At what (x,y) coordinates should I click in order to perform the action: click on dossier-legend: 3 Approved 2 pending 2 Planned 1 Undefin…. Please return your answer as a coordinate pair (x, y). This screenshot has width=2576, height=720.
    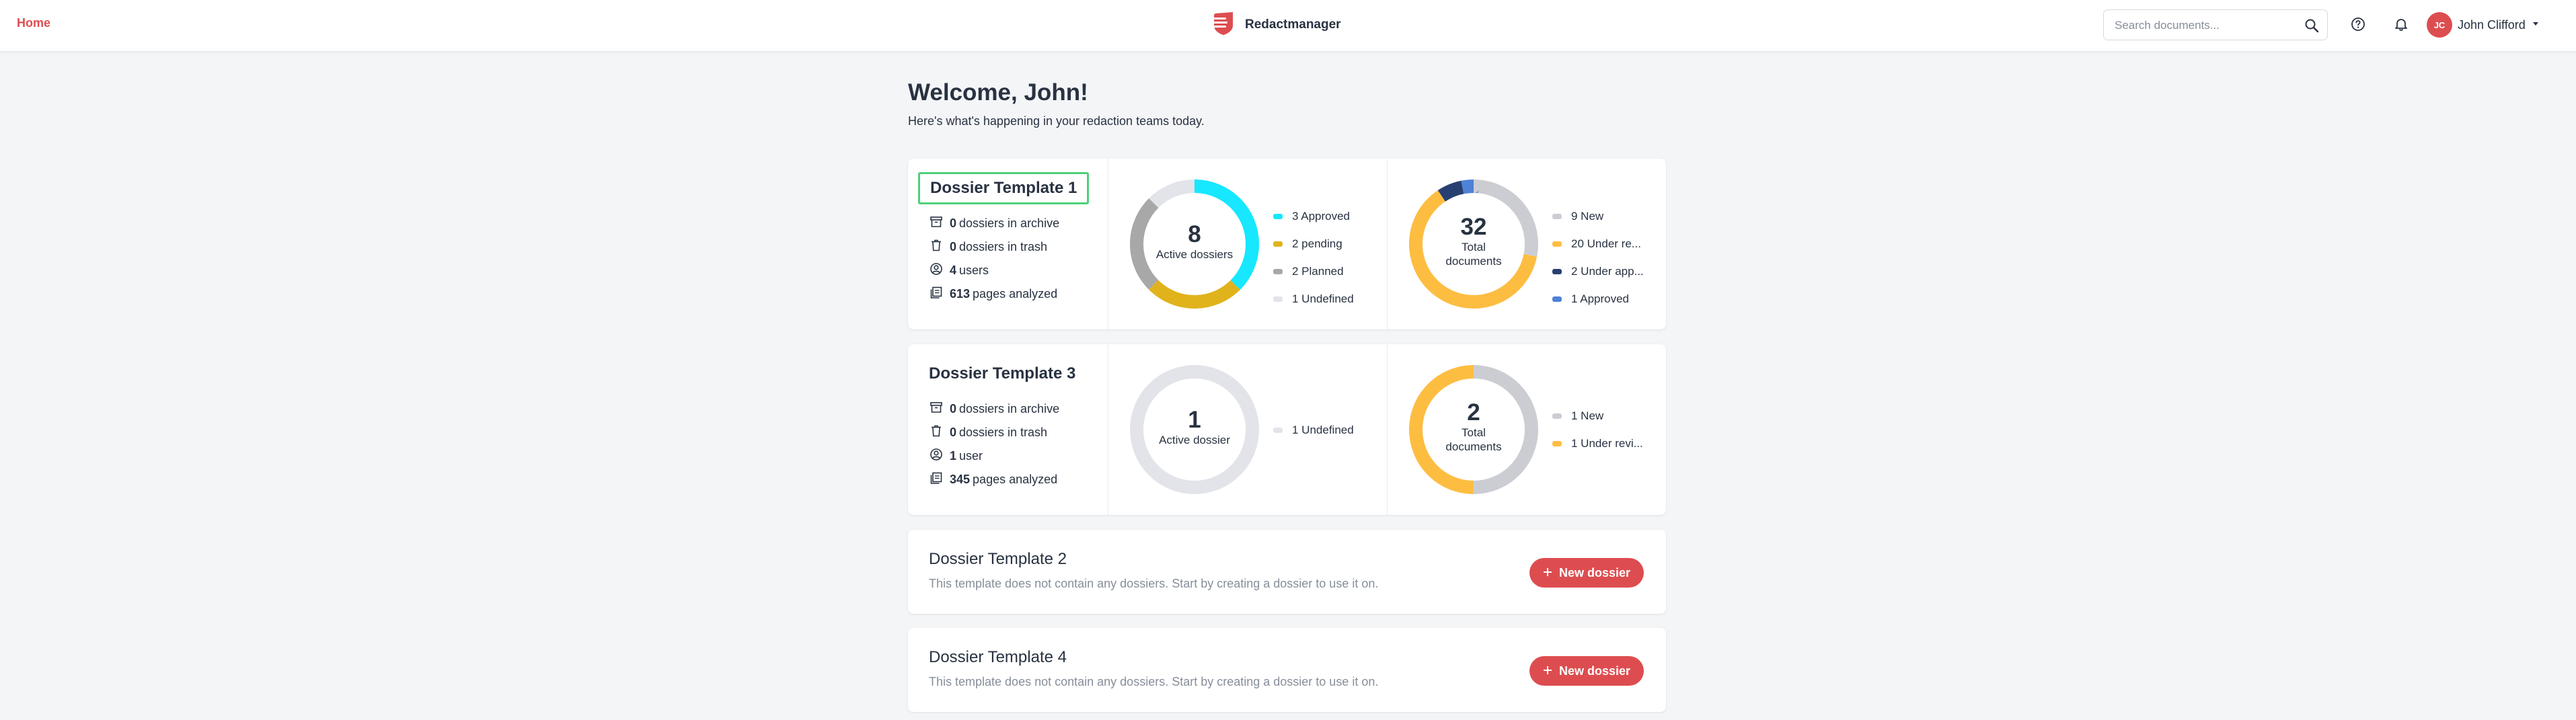
    Looking at the image, I should click on (1313, 257).